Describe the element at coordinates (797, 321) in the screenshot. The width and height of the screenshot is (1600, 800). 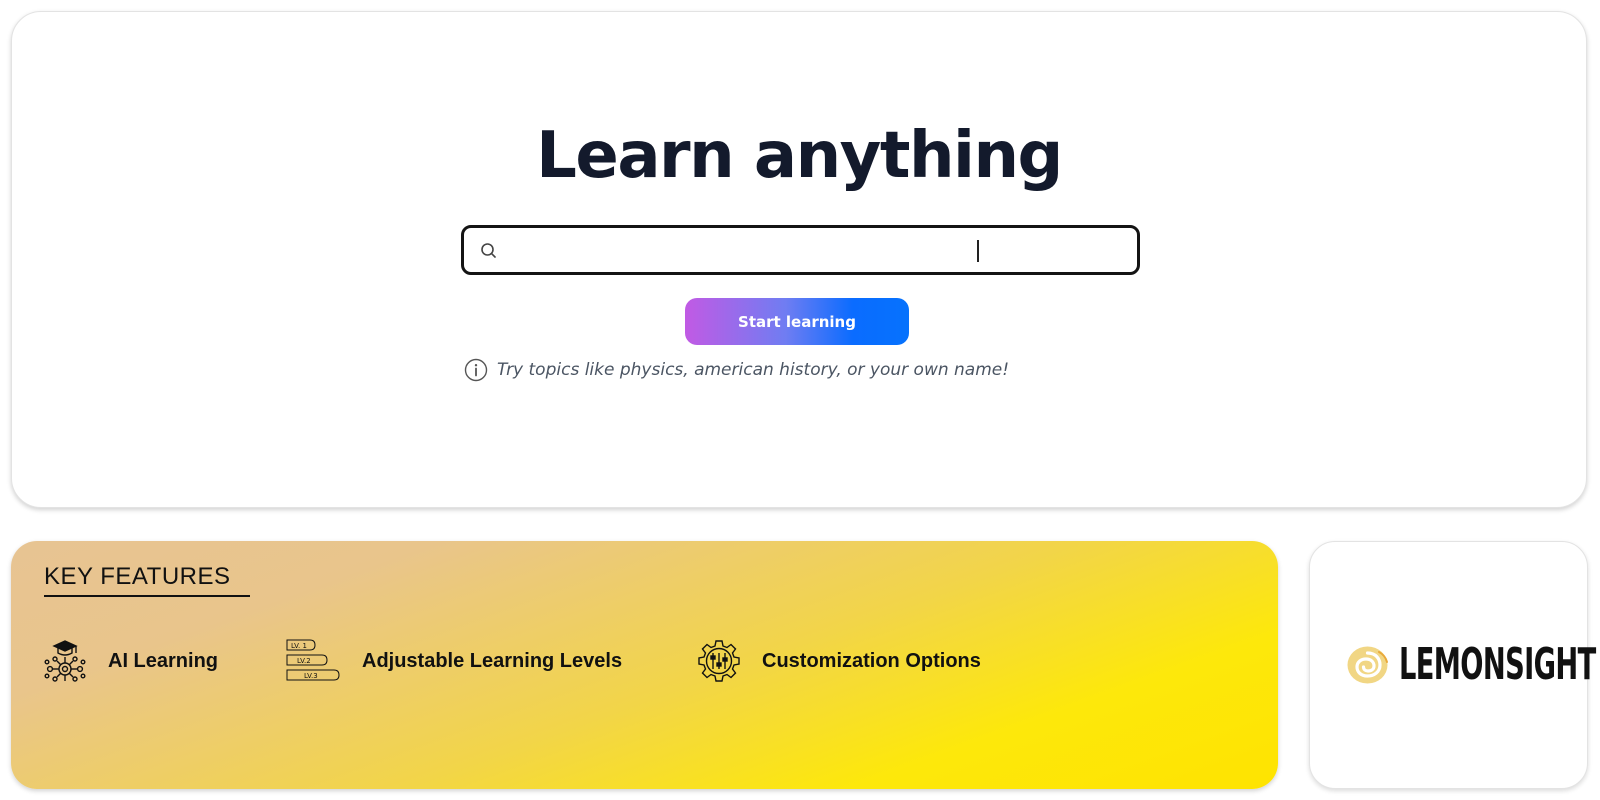
I see `start-learning-button: Start learning` at that location.